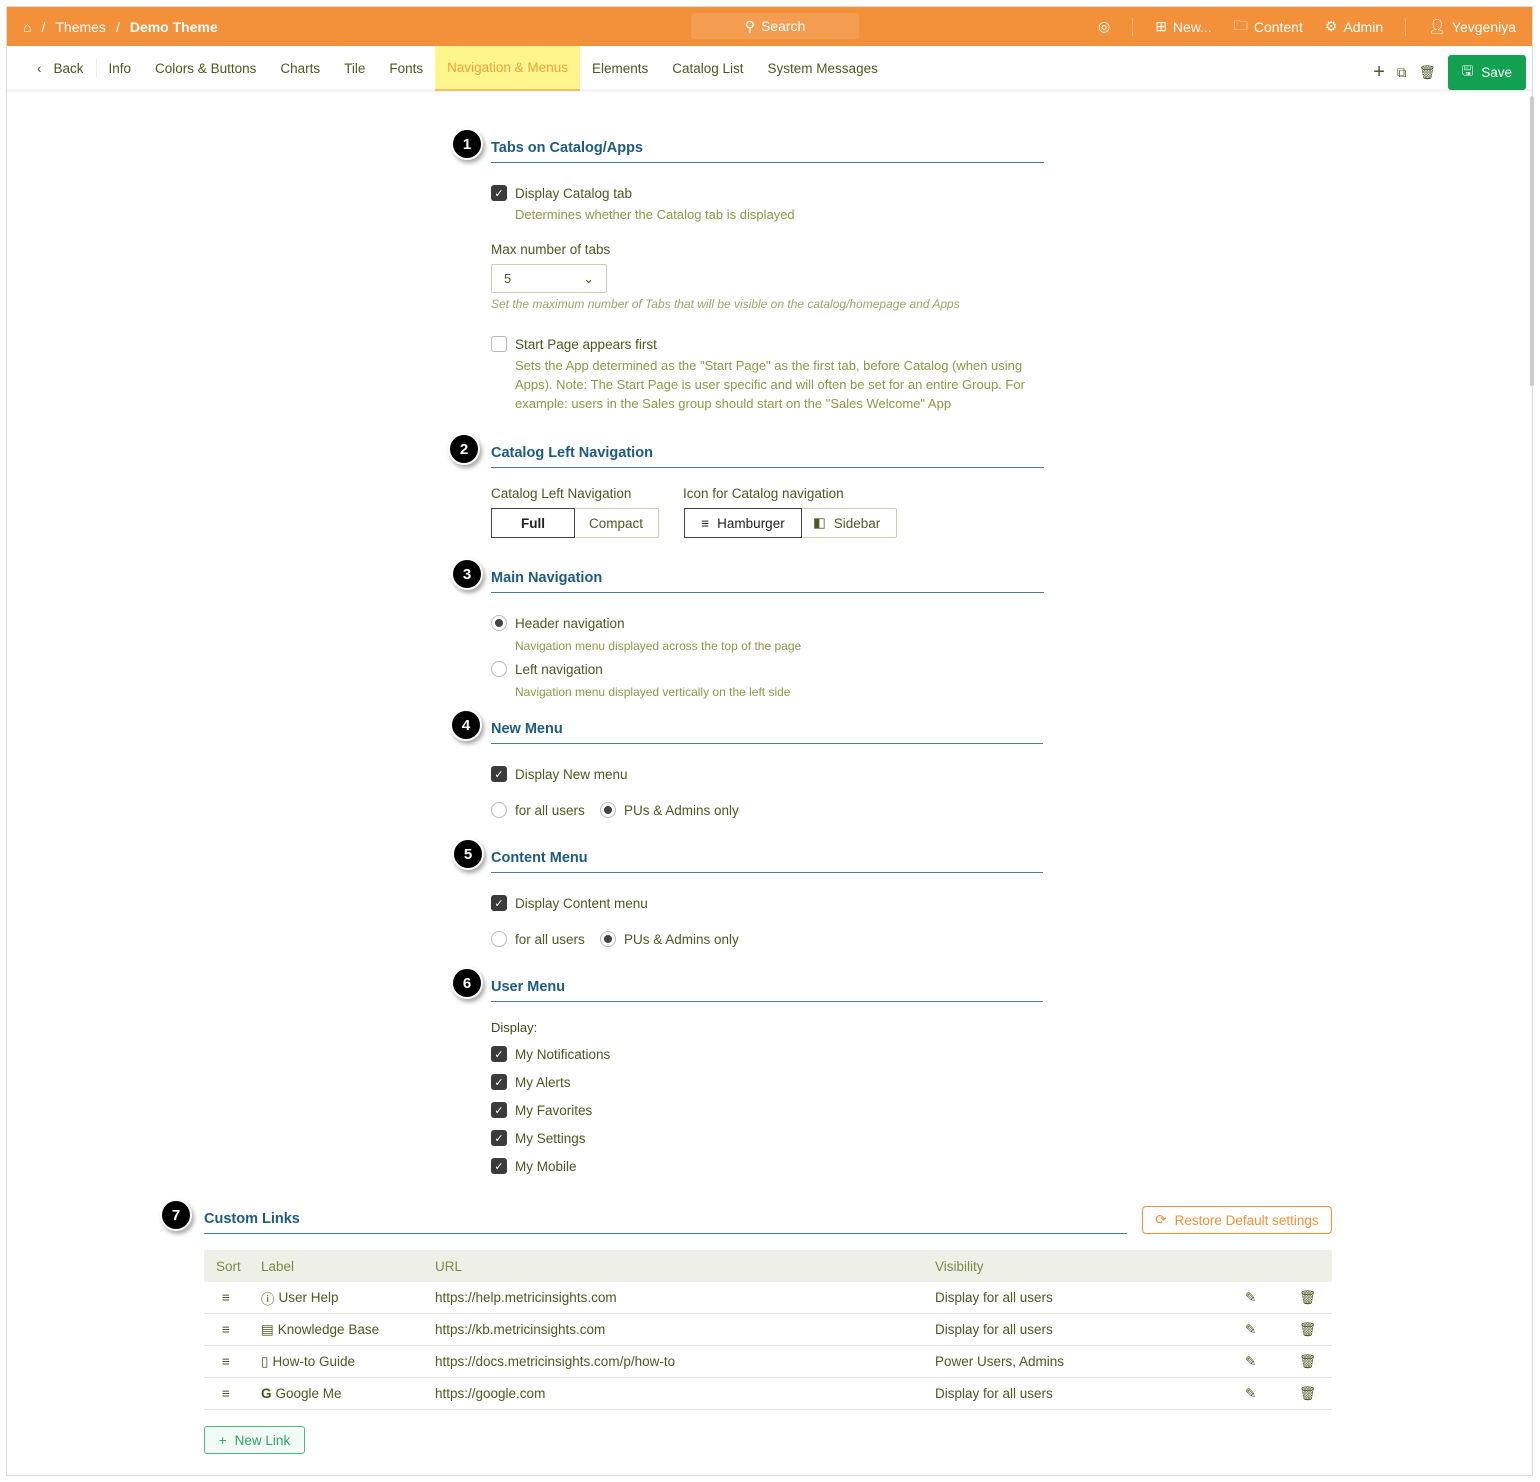  I want to click on section-title: Content Menu, so click(767, 861).